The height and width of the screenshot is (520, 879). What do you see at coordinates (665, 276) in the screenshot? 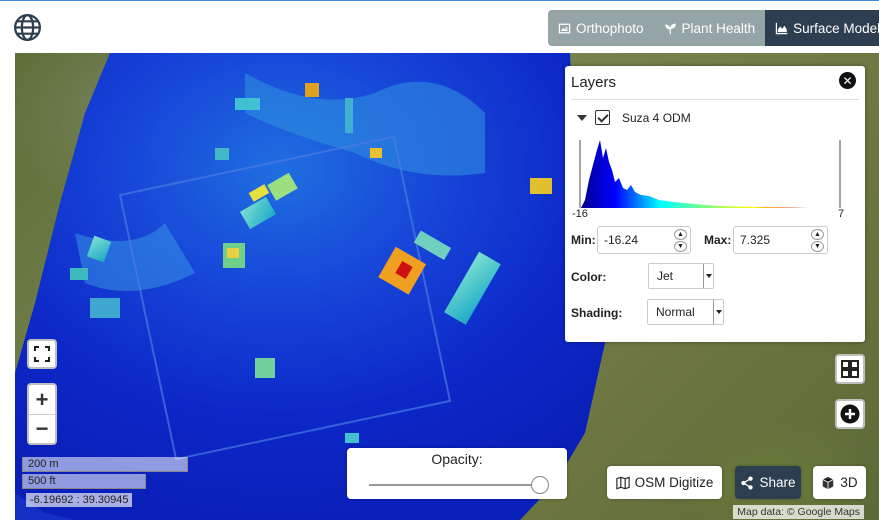
I see `color-select-value: Jet` at bounding box center [665, 276].